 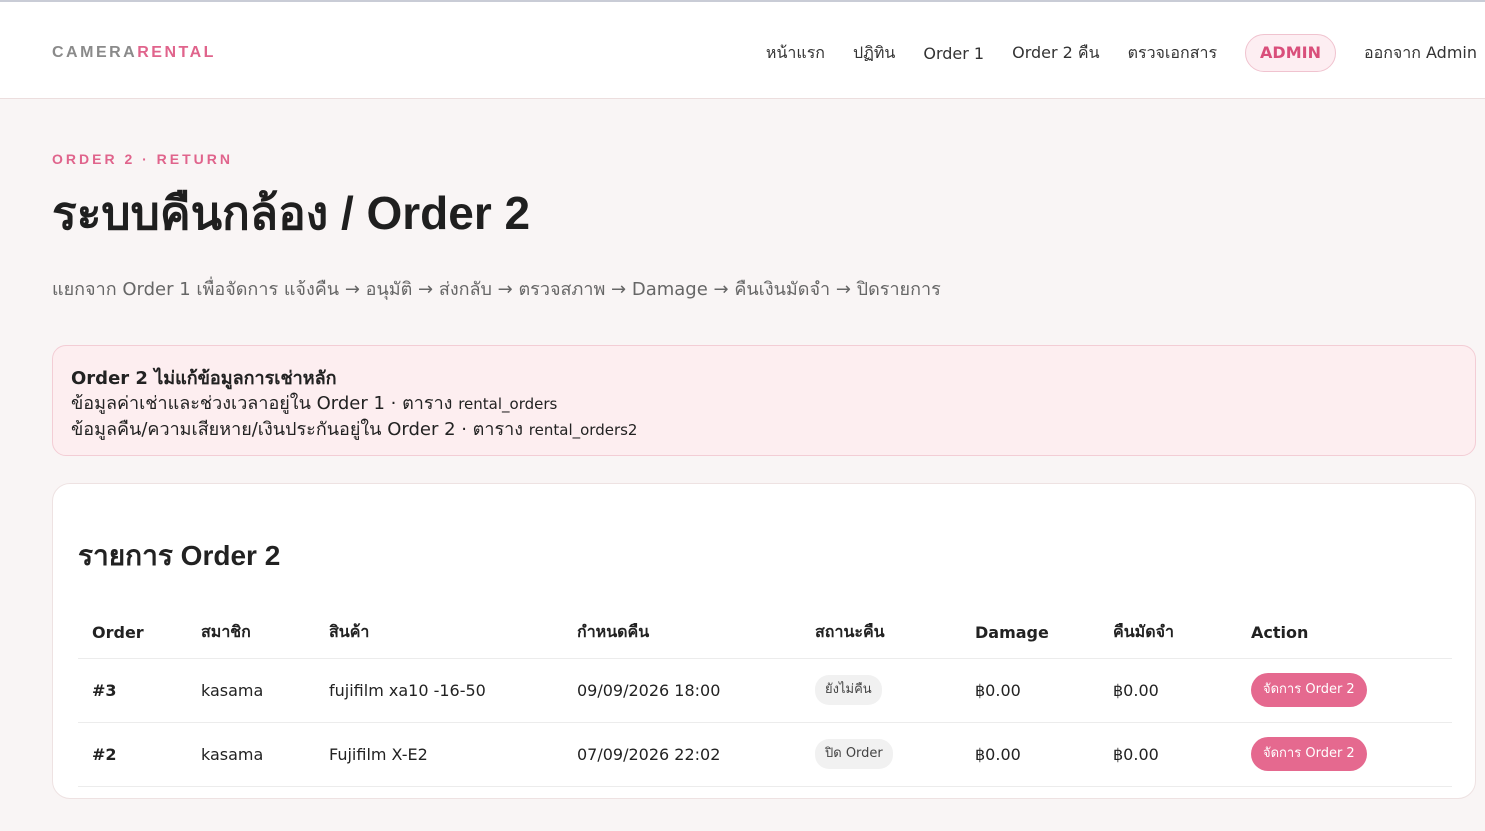 I want to click on due-date: 07/09/2026 22:02, so click(x=682, y=754).